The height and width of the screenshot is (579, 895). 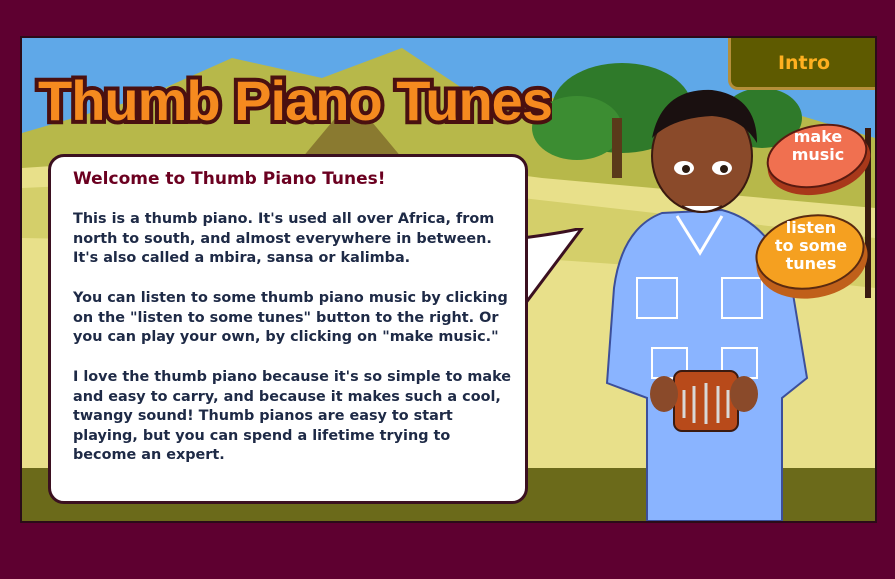 I want to click on make-music-button: make music, so click(x=818, y=158).